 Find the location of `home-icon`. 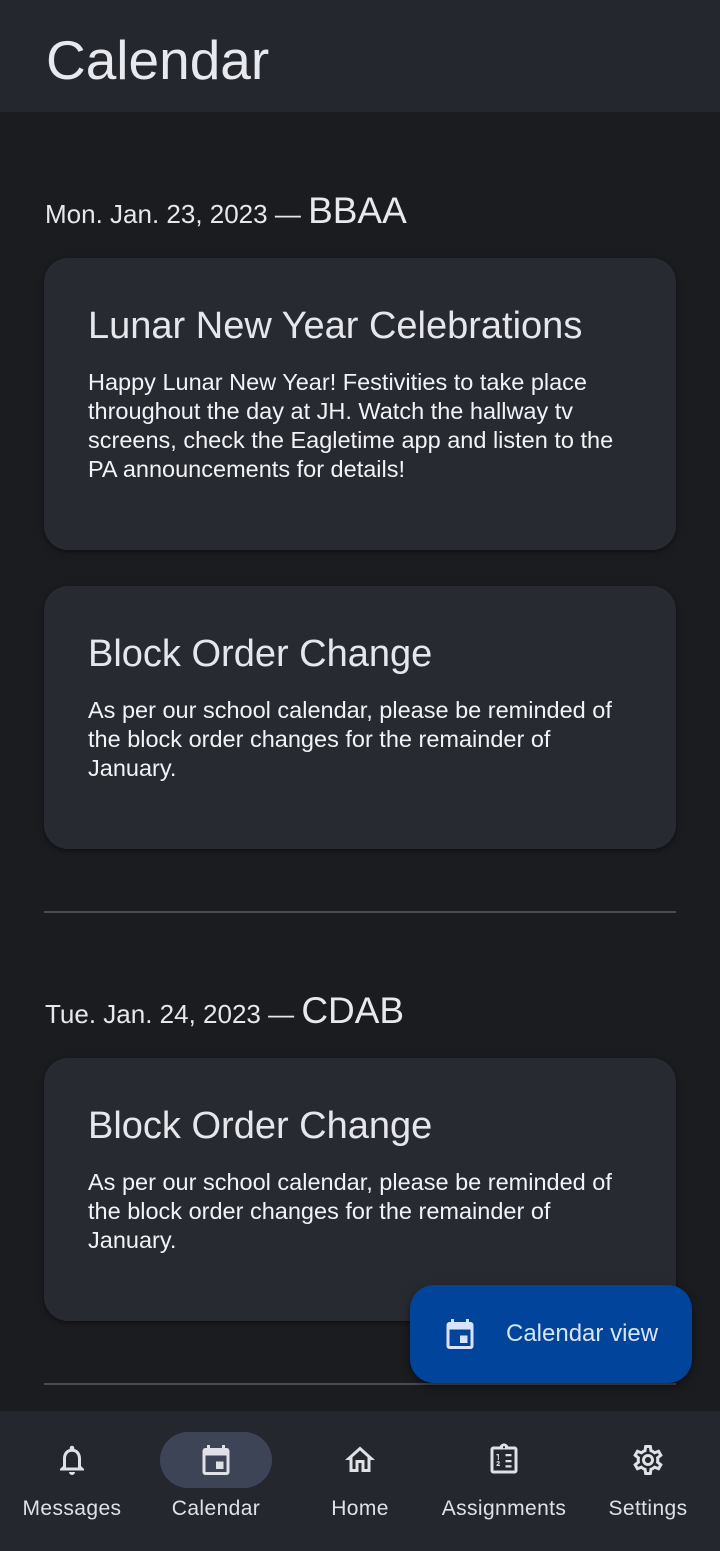

home-icon is located at coordinates (360, 1459).